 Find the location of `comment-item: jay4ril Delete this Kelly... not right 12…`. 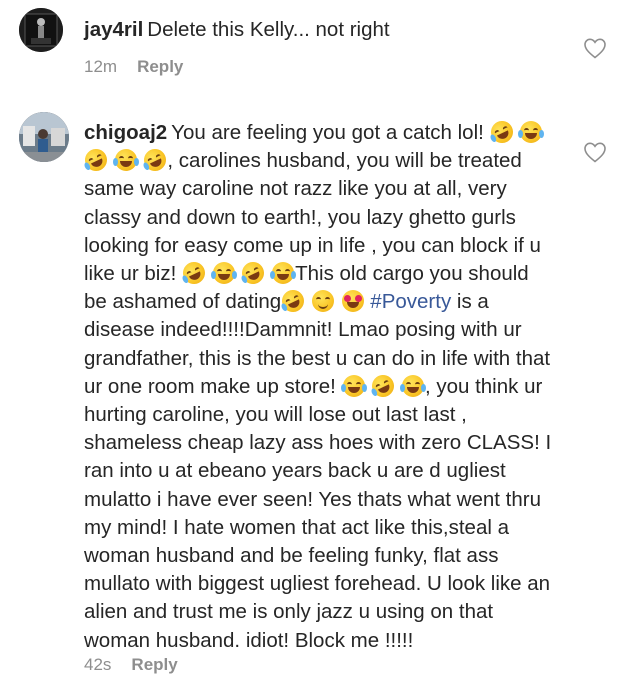

comment-item: jay4ril Delete this Kelly... not right 12… is located at coordinates (320, 50).